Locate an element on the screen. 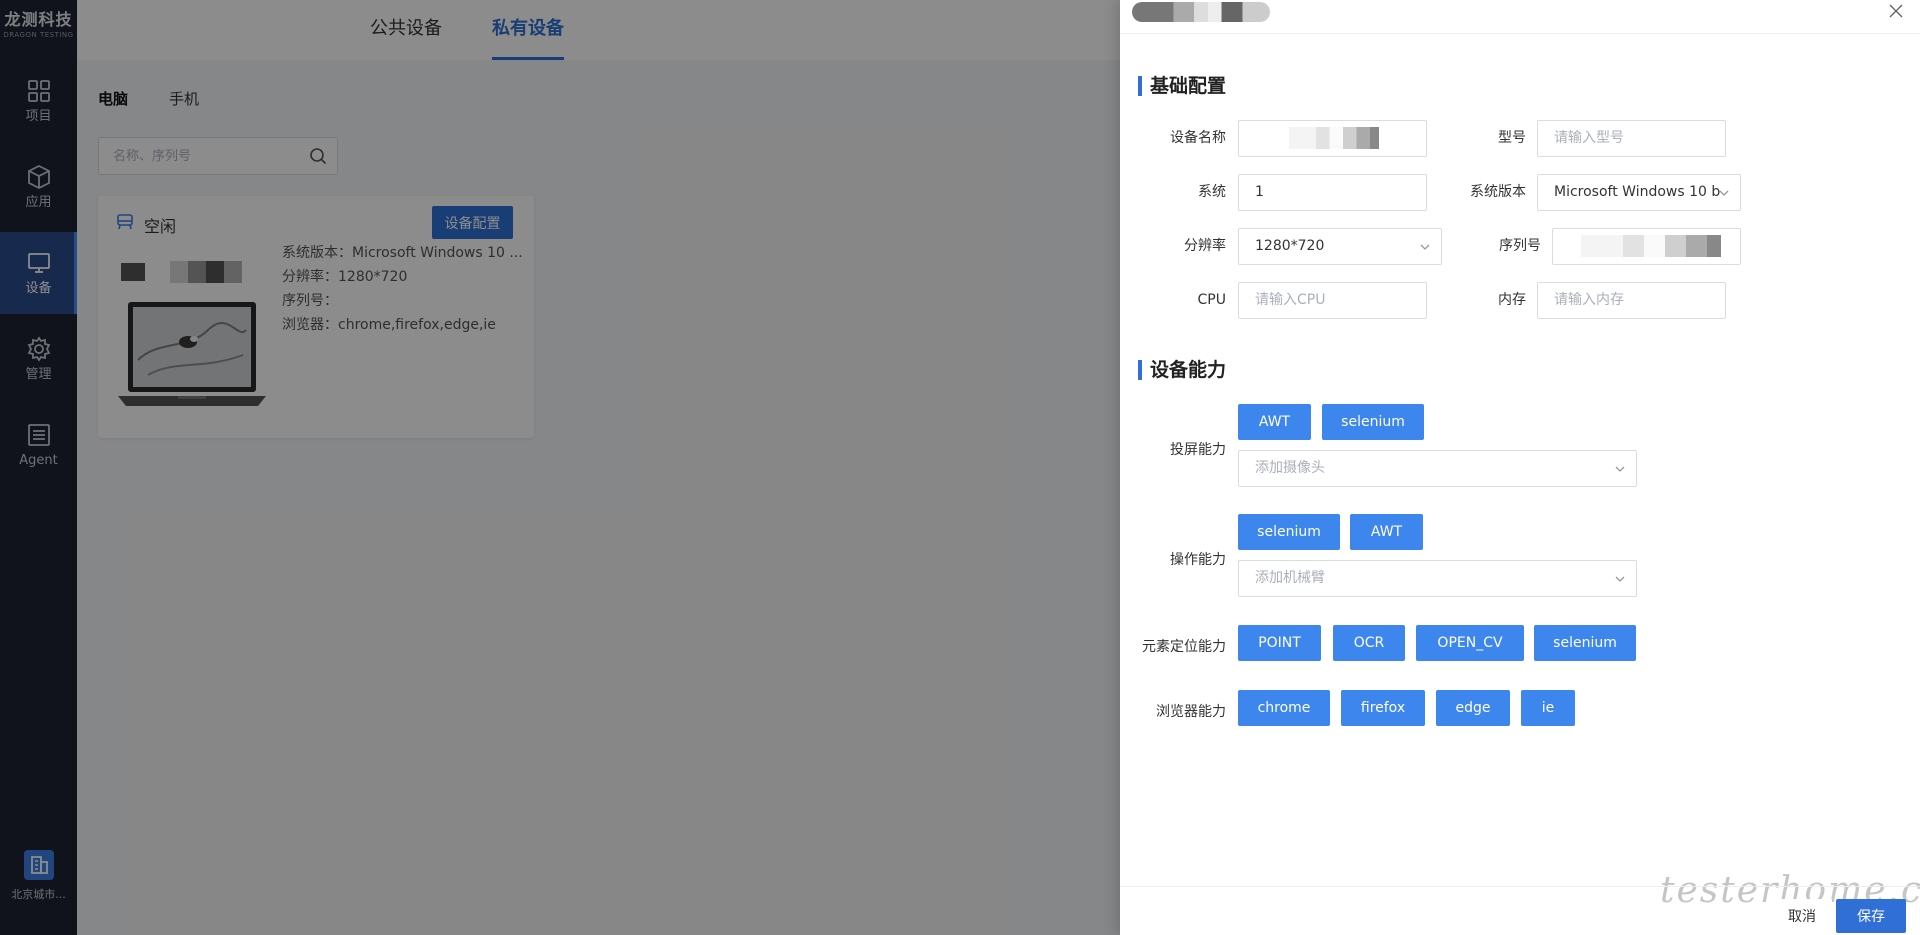  label-serial: 序列号 is located at coordinates (1520, 246).